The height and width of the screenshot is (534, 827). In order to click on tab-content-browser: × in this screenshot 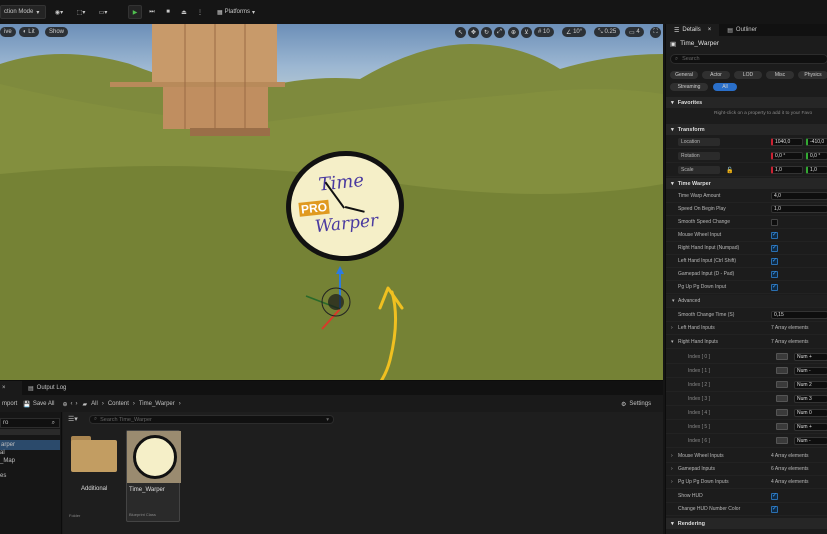, I will do `click(11, 388)`.